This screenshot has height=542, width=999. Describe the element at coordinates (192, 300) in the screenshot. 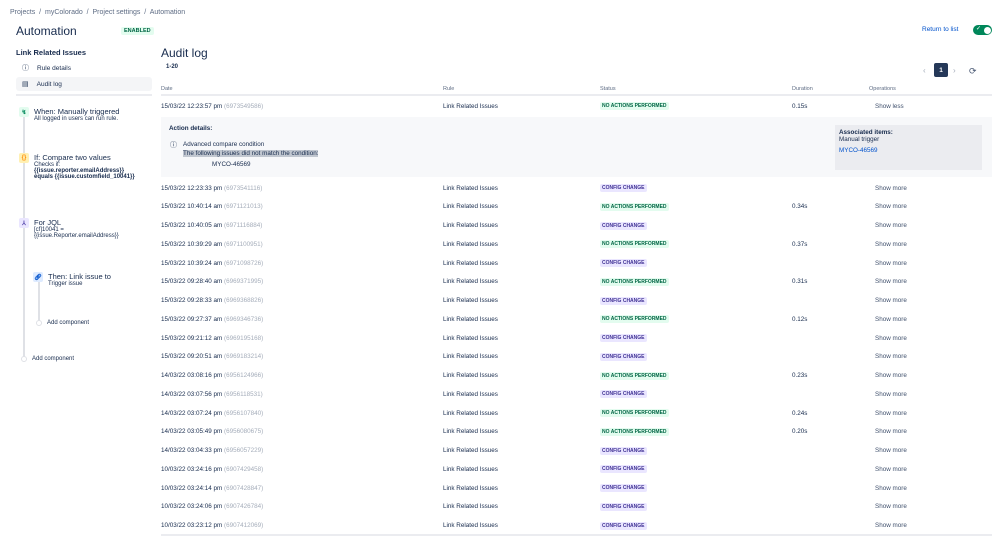

I see `row-date: 15/03/22 09:28:33 am` at that location.